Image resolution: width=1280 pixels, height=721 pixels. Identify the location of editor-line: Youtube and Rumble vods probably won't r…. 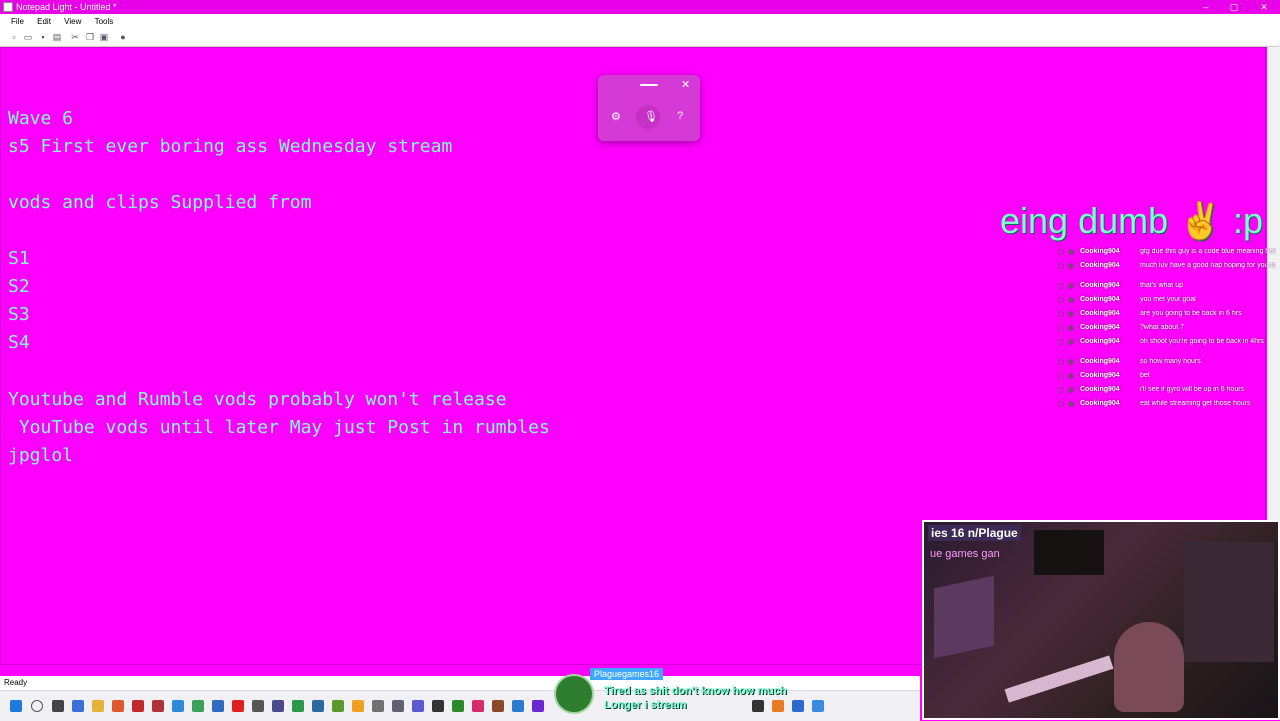
(257, 399).